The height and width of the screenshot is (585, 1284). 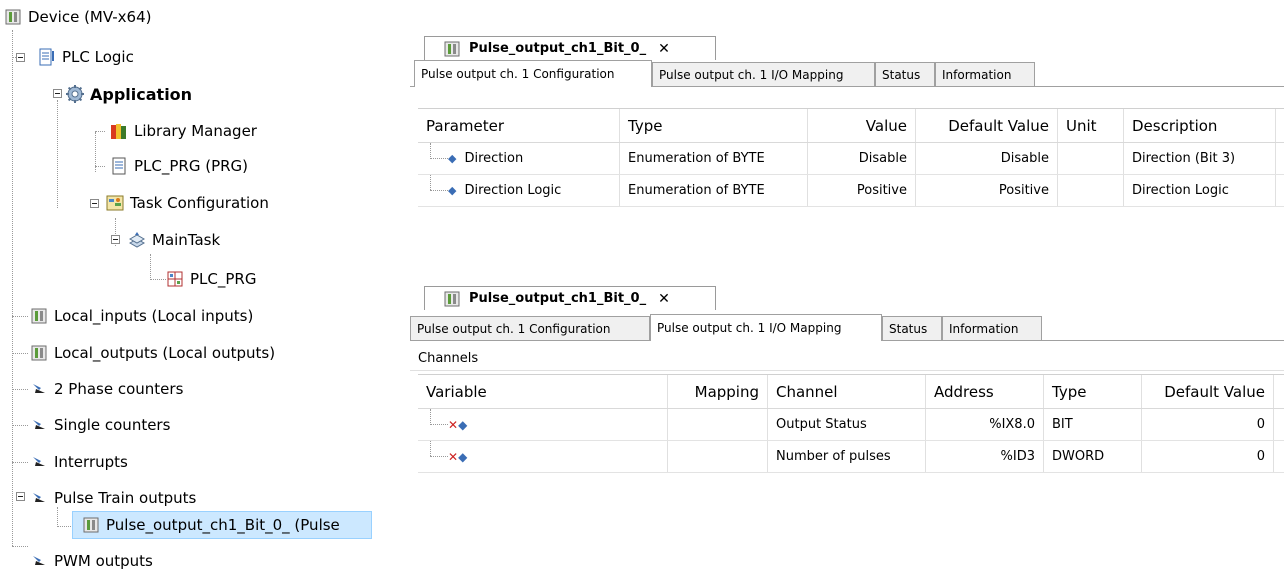 I want to click on parameter-cell: ◆ Direction Logic, so click(x=519, y=190).